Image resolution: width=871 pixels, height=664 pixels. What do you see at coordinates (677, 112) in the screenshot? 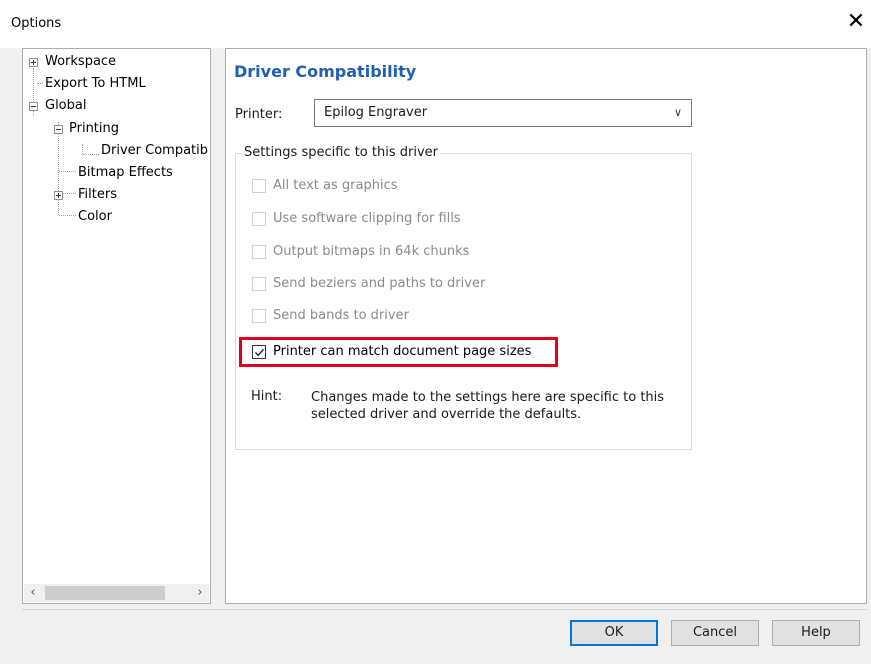
I see `chevron-down-icon: ∨` at bounding box center [677, 112].